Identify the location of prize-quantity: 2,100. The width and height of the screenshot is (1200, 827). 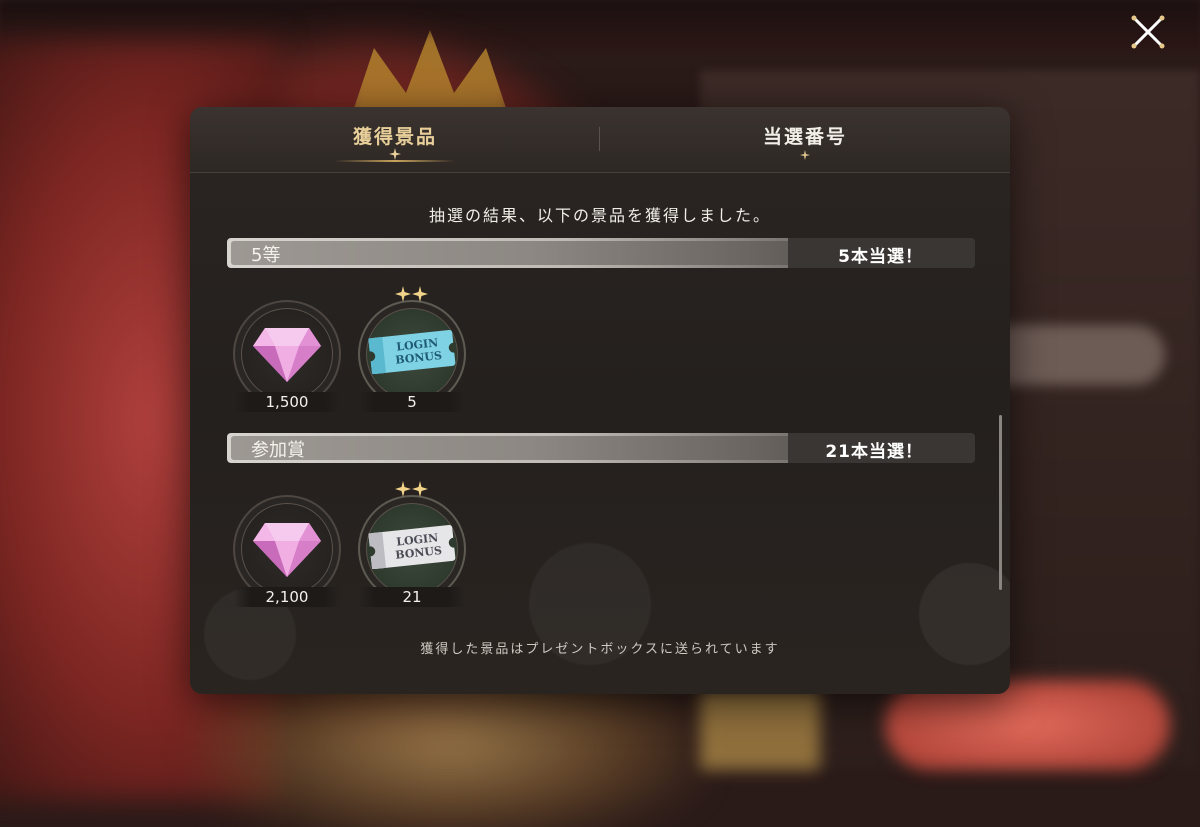
(287, 597).